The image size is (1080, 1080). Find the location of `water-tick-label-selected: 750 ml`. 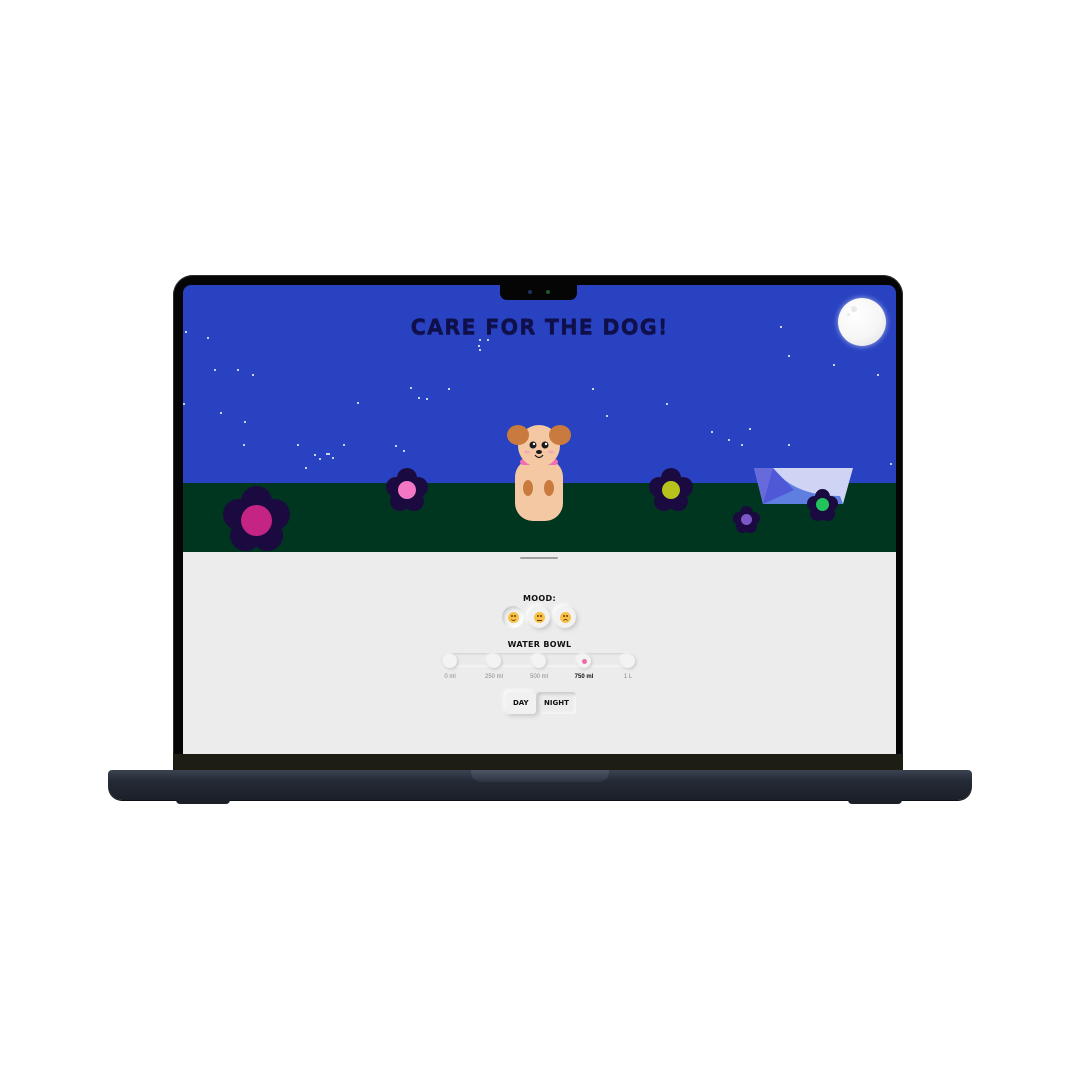

water-tick-label-selected: 750 ml is located at coordinates (584, 677).